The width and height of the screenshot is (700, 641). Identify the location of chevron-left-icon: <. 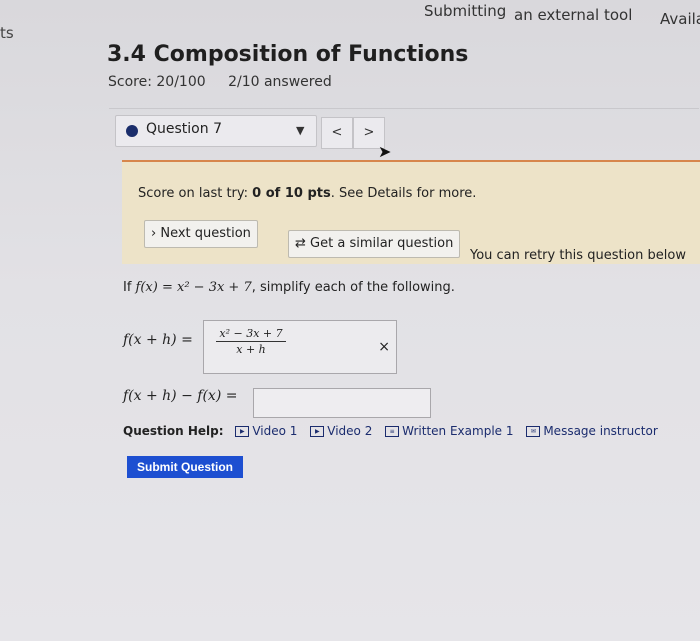
(337, 132).